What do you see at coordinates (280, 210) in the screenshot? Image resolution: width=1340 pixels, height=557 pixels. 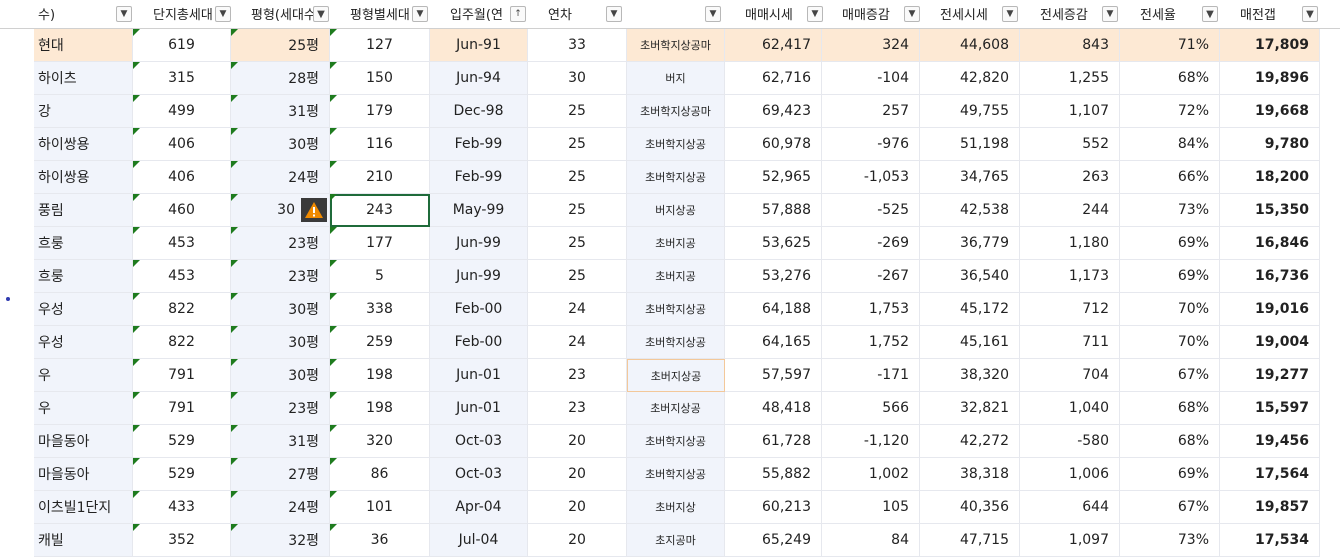 I see `cell-size: 30` at bounding box center [280, 210].